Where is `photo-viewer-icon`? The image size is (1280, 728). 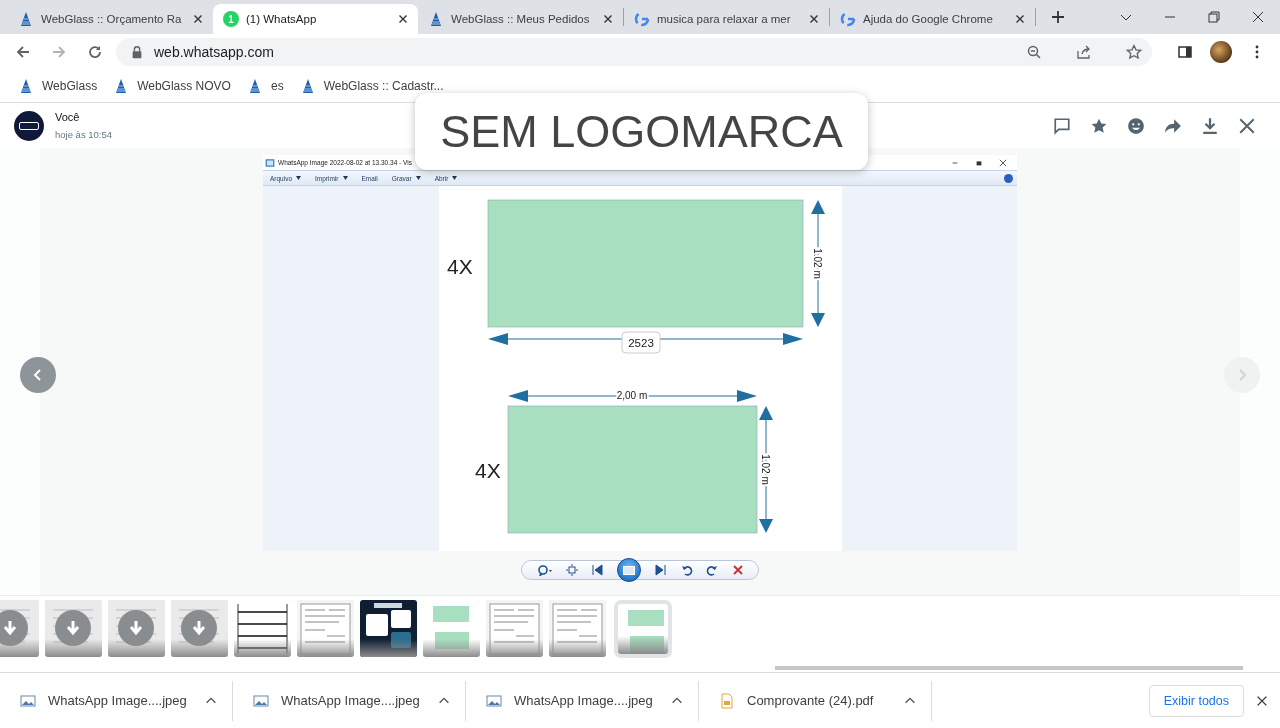
photo-viewer-icon is located at coordinates (270, 162).